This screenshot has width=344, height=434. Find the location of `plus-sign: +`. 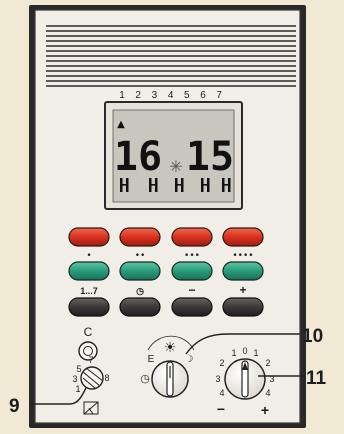

plus-sign: + is located at coordinates (265, 410).